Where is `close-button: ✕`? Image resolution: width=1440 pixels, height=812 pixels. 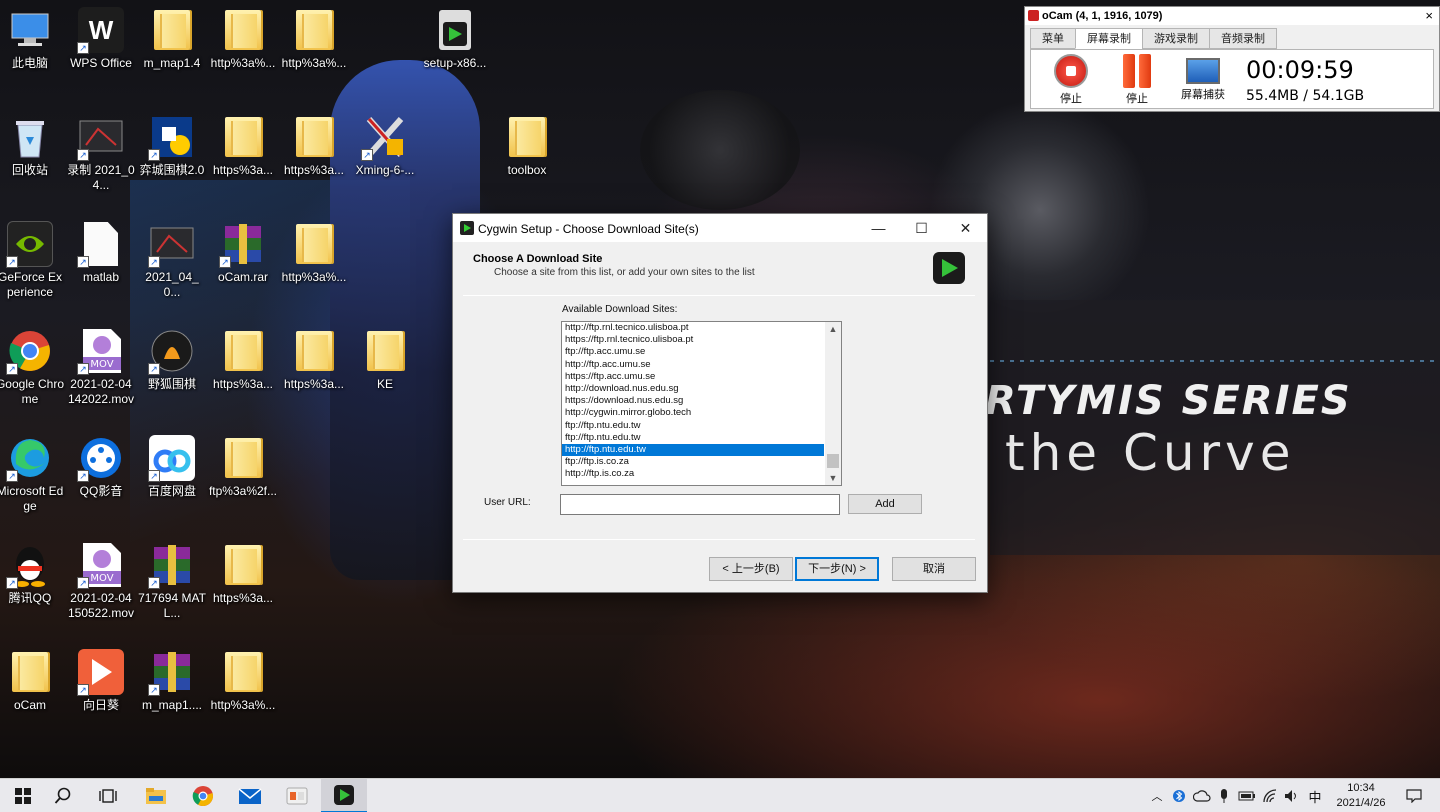
close-button: ✕ is located at coordinates (965, 228).